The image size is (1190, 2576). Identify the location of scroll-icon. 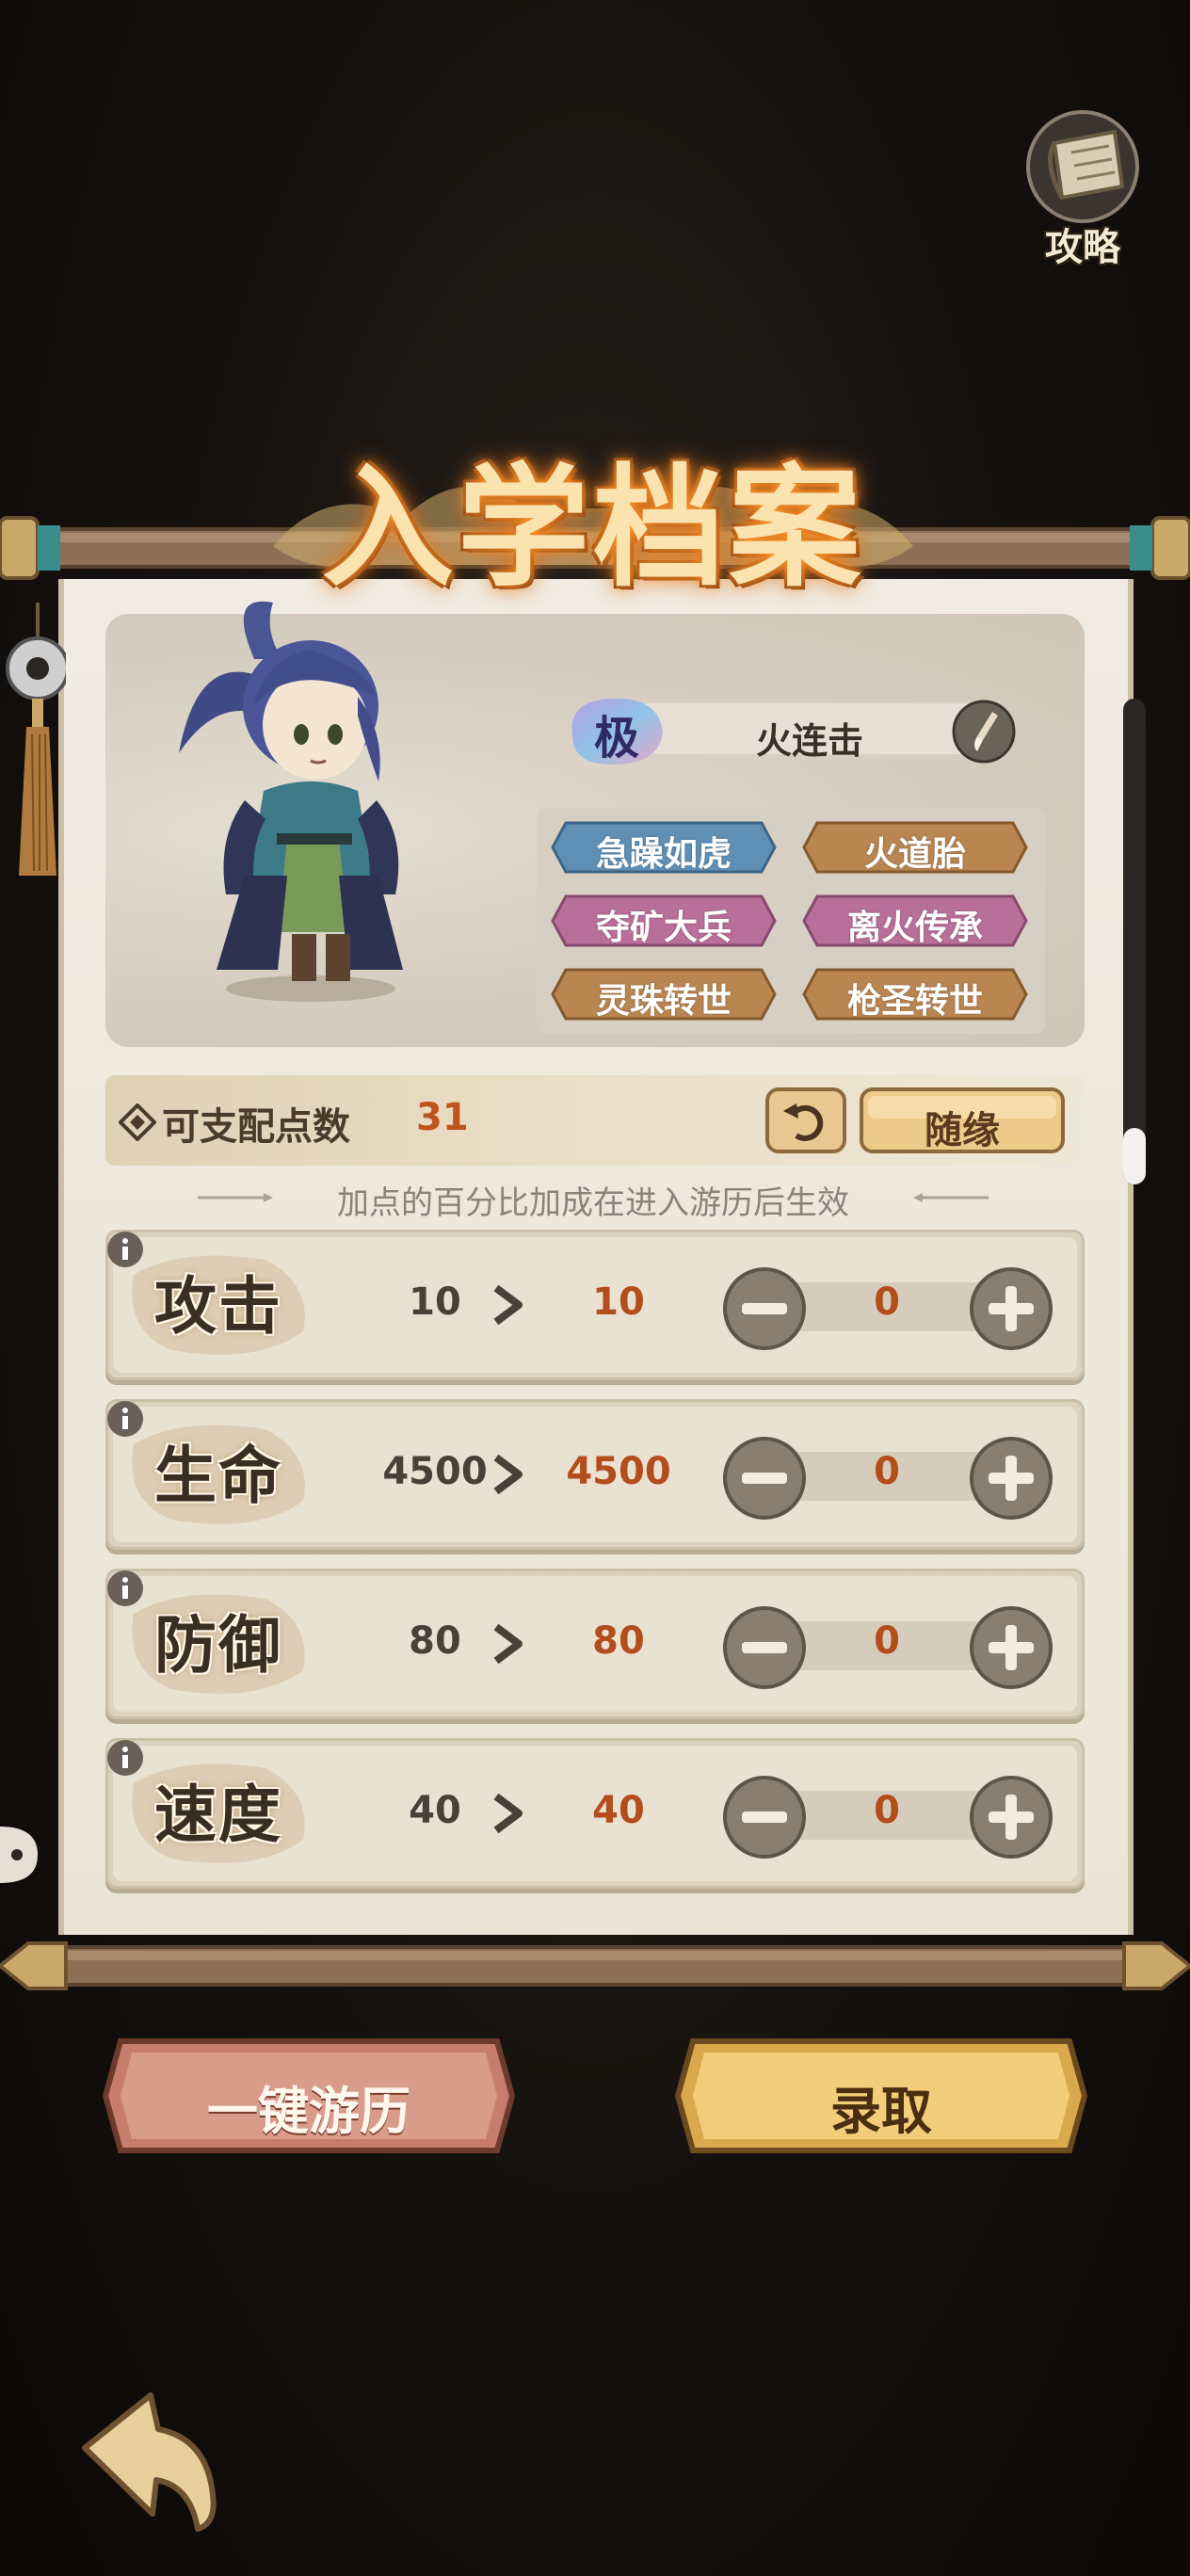
(1082, 166).